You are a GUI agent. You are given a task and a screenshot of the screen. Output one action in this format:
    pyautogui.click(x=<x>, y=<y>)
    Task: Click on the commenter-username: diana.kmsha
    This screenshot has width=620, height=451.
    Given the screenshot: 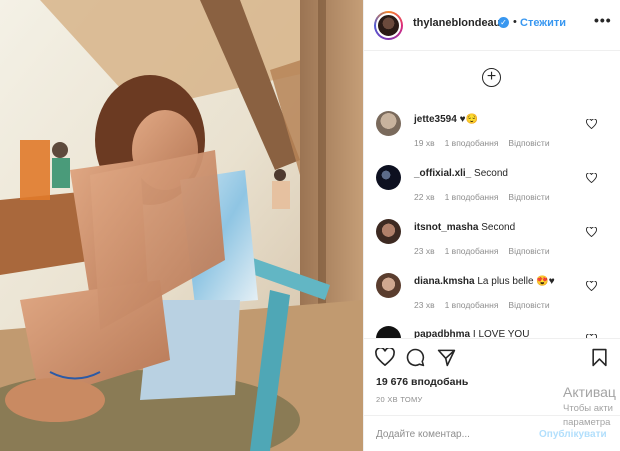 What is the action you would take?
    pyautogui.click(x=444, y=281)
    